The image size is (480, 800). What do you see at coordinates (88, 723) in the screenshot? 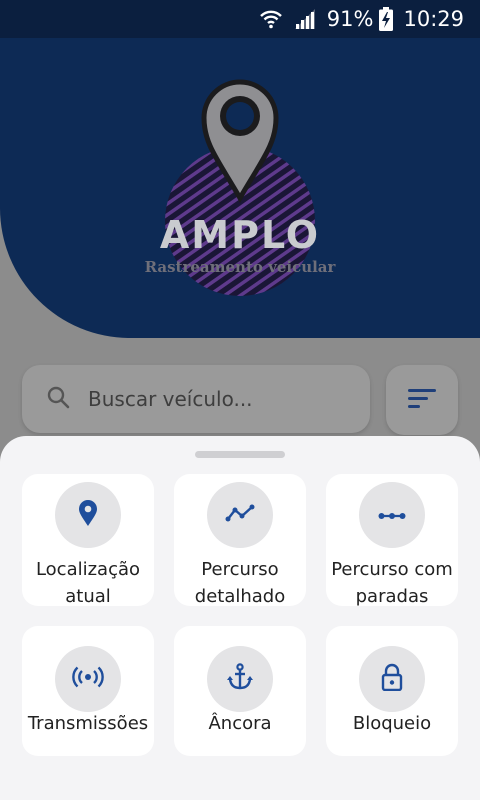
I see `action-label: Transmissões` at bounding box center [88, 723].